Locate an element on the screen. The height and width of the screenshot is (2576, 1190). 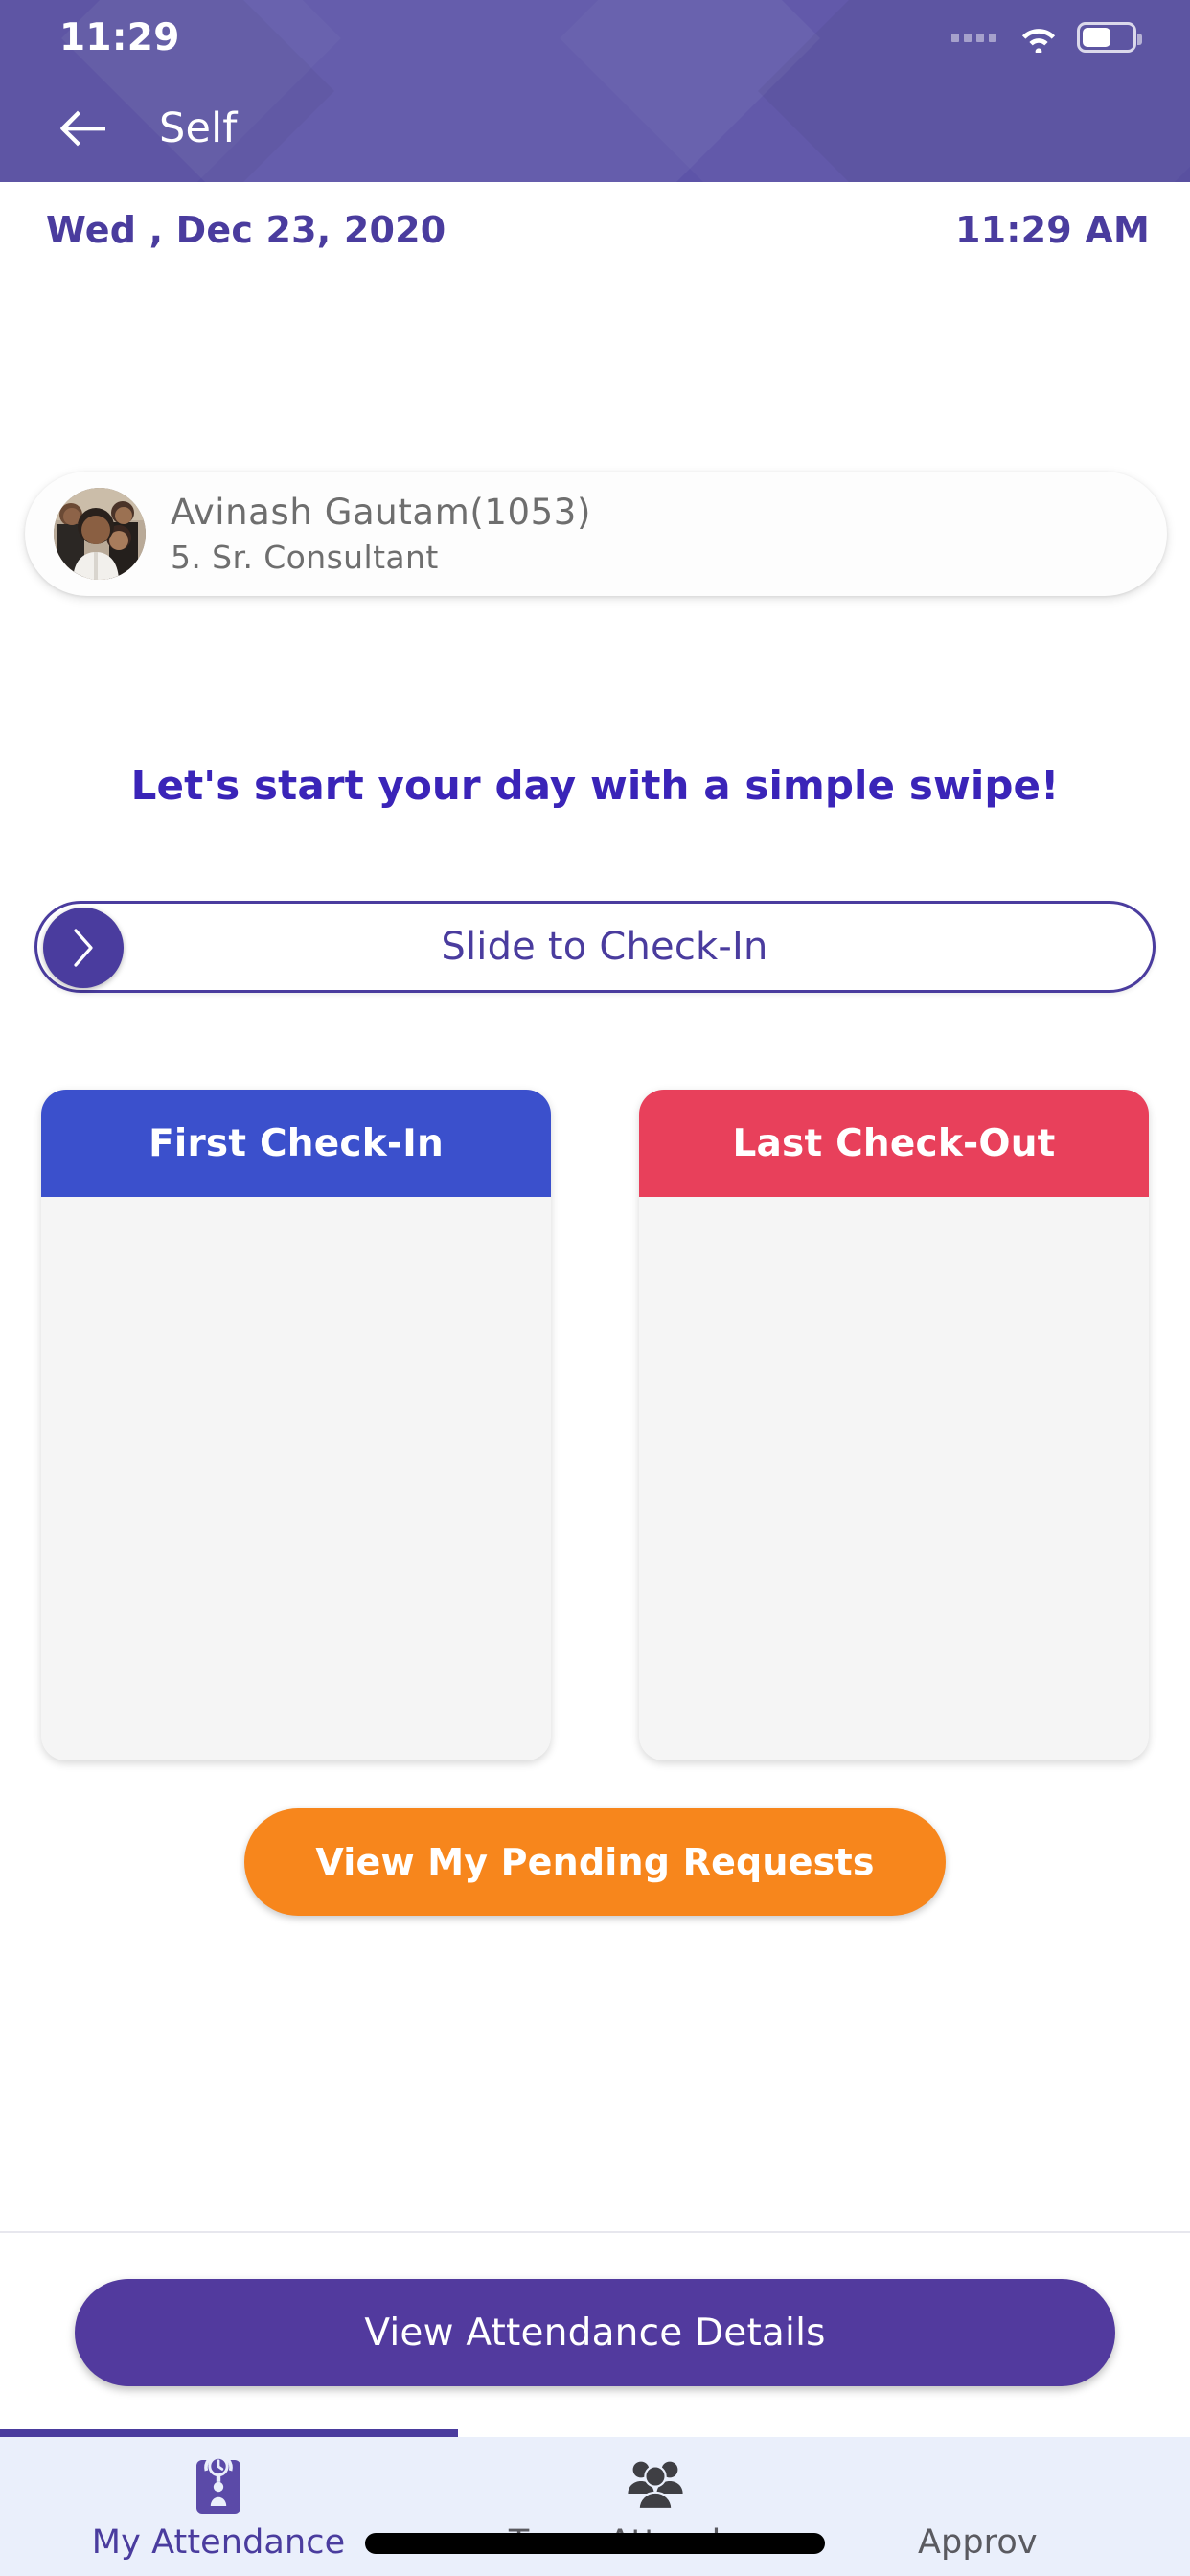
attendance-clock-badge-icon is located at coordinates (218, 2484).